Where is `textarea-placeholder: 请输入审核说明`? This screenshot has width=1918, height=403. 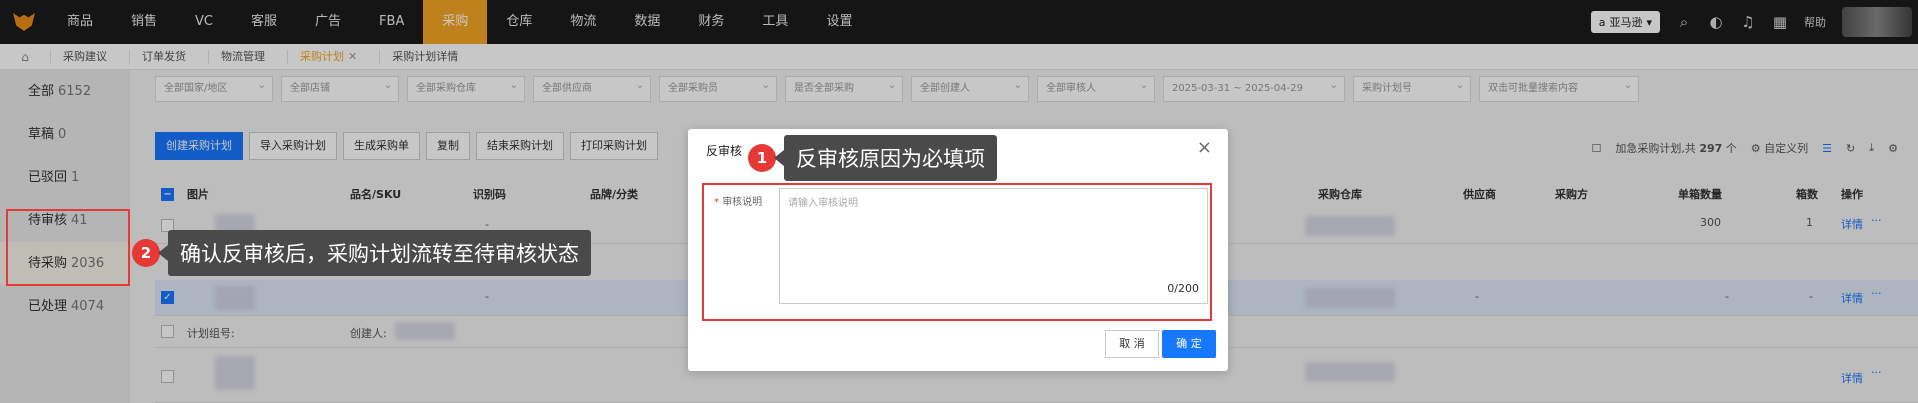
textarea-placeholder: 请输入审核说明 is located at coordinates (823, 203).